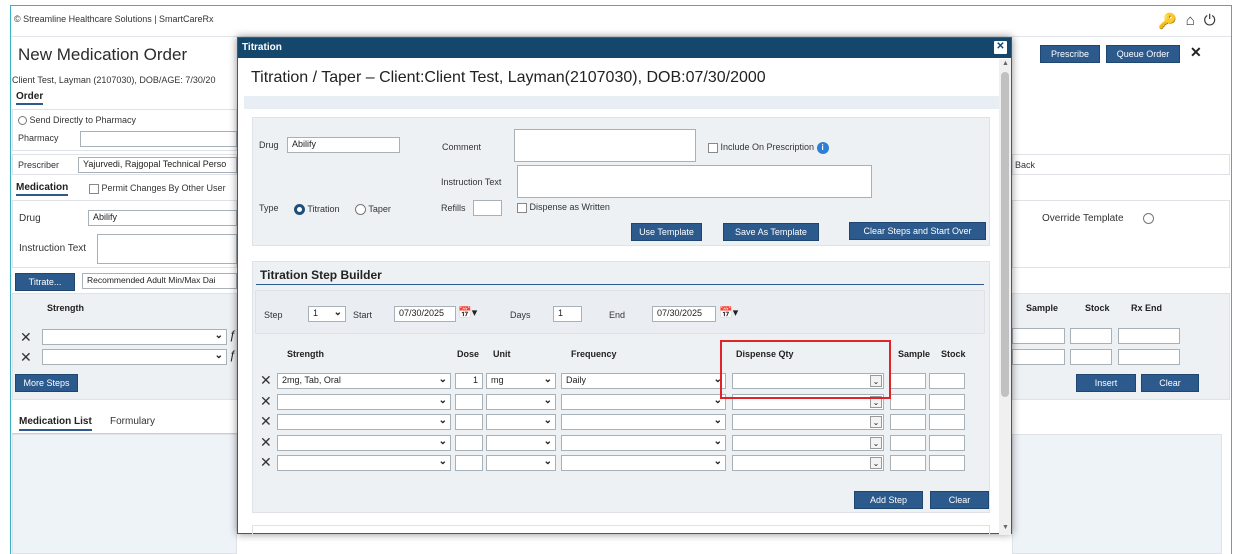 The width and height of the screenshot is (1244, 554). I want to click on modal-instruction-input, so click(694, 181).